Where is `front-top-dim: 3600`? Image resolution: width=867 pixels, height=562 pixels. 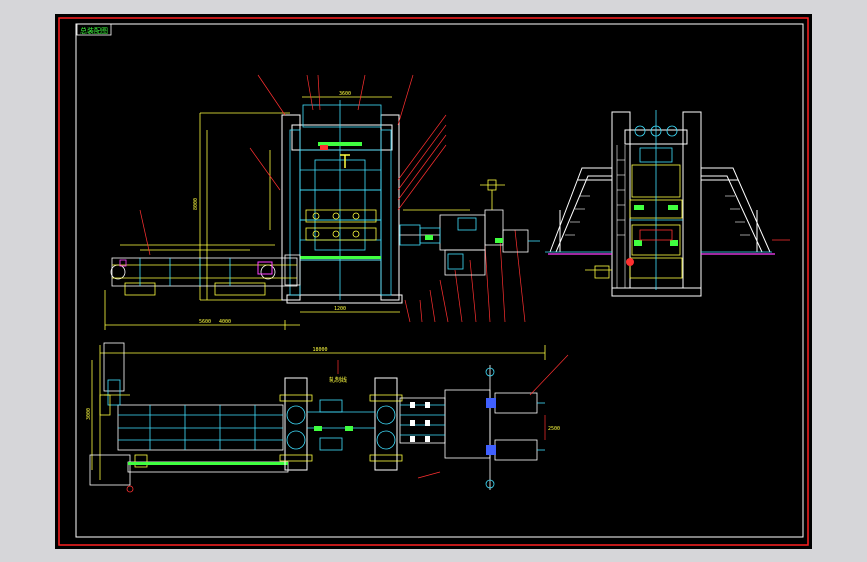
front-top-dim: 3600 is located at coordinates (345, 94).